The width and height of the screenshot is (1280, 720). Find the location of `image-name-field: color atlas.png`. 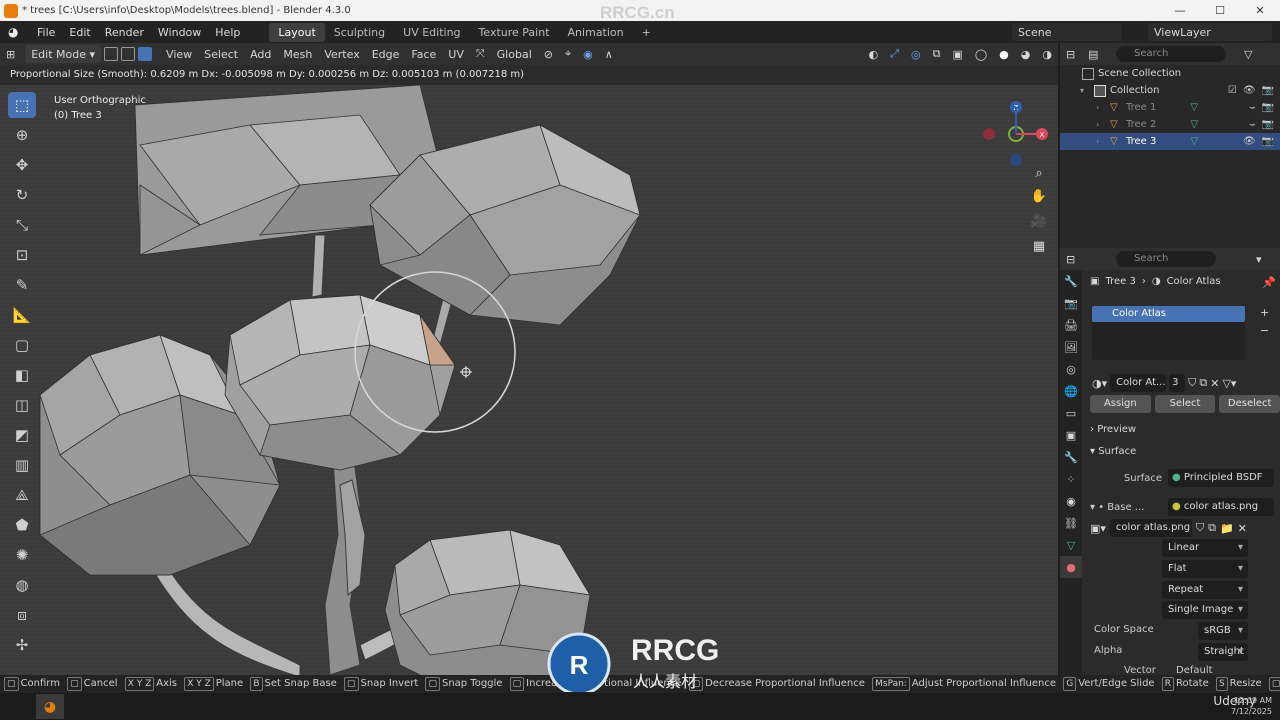

image-name-field: color atlas.png is located at coordinates (1150, 528).